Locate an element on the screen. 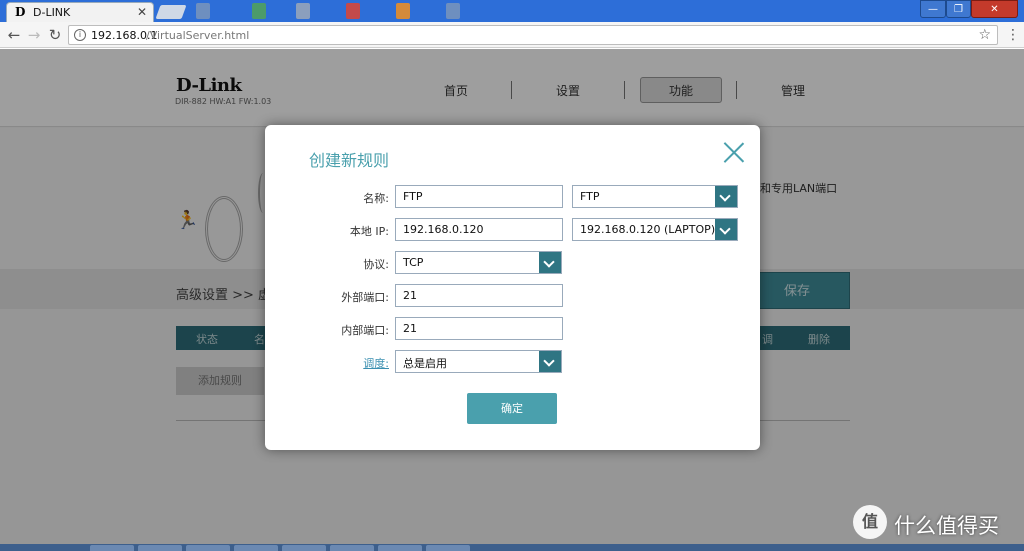 The image size is (1024, 551). maximize-button: ❐ is located at coordinates (958, 9).